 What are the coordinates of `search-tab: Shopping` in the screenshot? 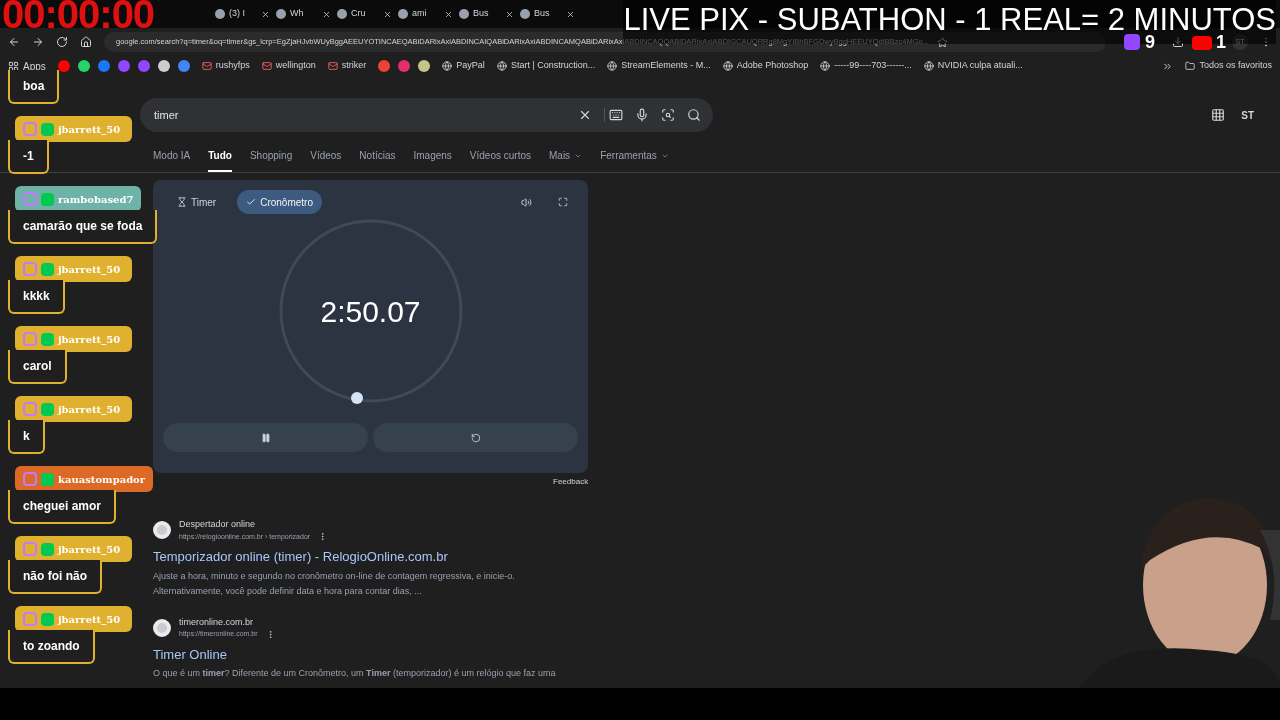 It's located at (271, 160).